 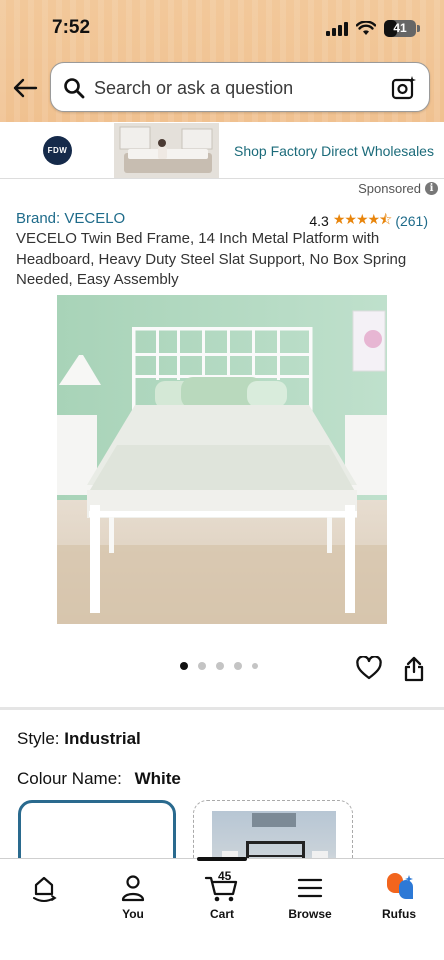 I want to click on sponsored-label: Sponsored i, so click(x=398, y=188).